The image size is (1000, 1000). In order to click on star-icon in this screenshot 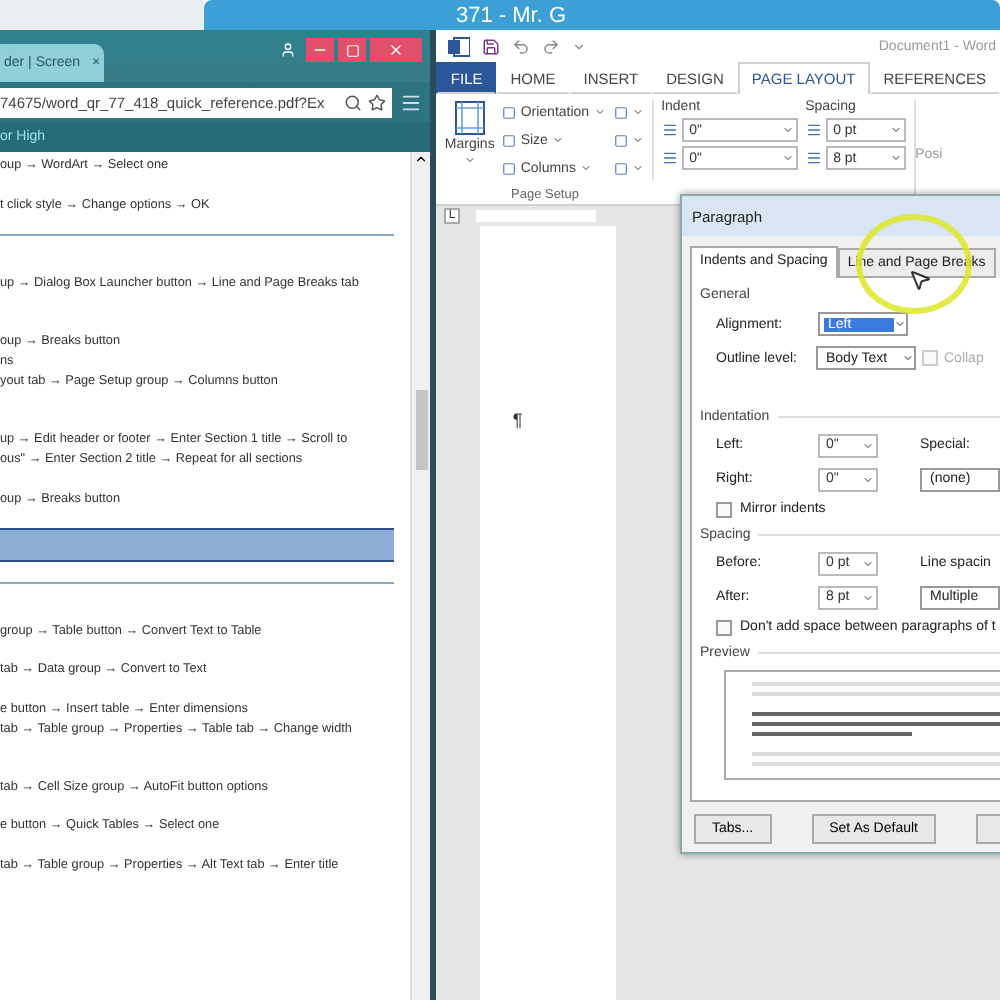, I will do `click(377, 102)`.